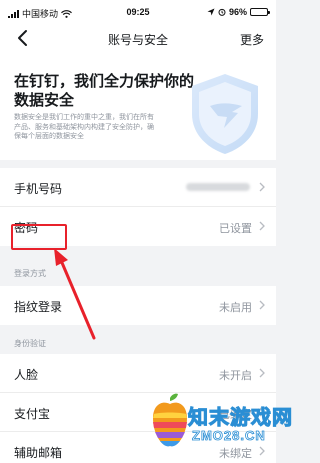  What do you see at coordinates (252, 39) in the screenshot?
I see `more-button: 更多` at bounding box center [252, 39].